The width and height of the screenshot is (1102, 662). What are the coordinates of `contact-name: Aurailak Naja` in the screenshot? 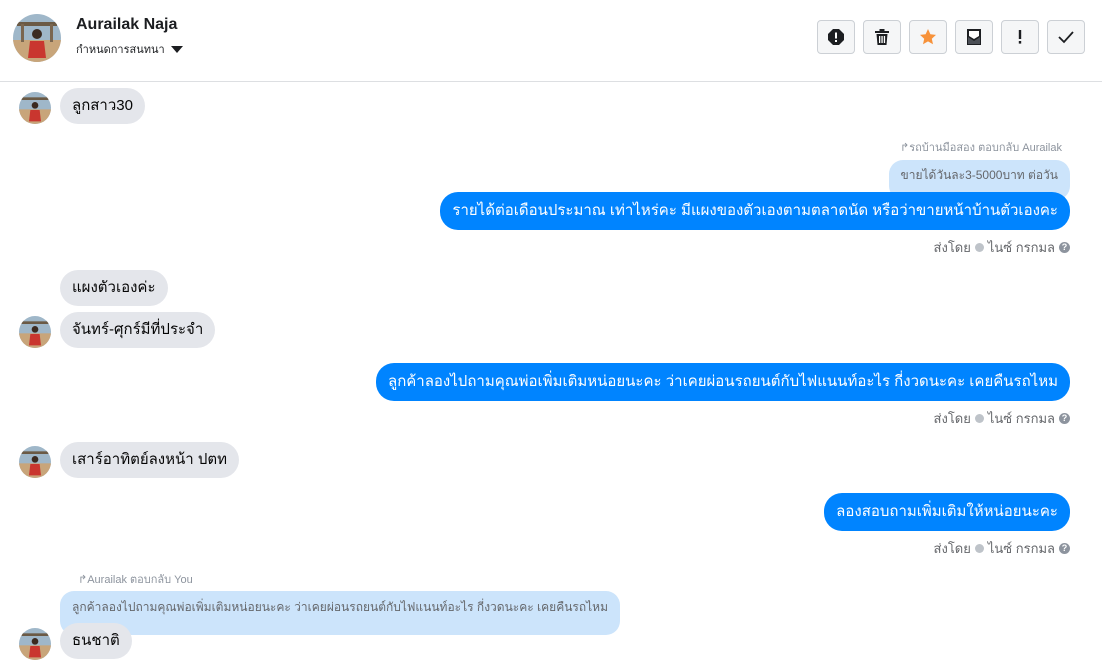 It's located at (126, 25).